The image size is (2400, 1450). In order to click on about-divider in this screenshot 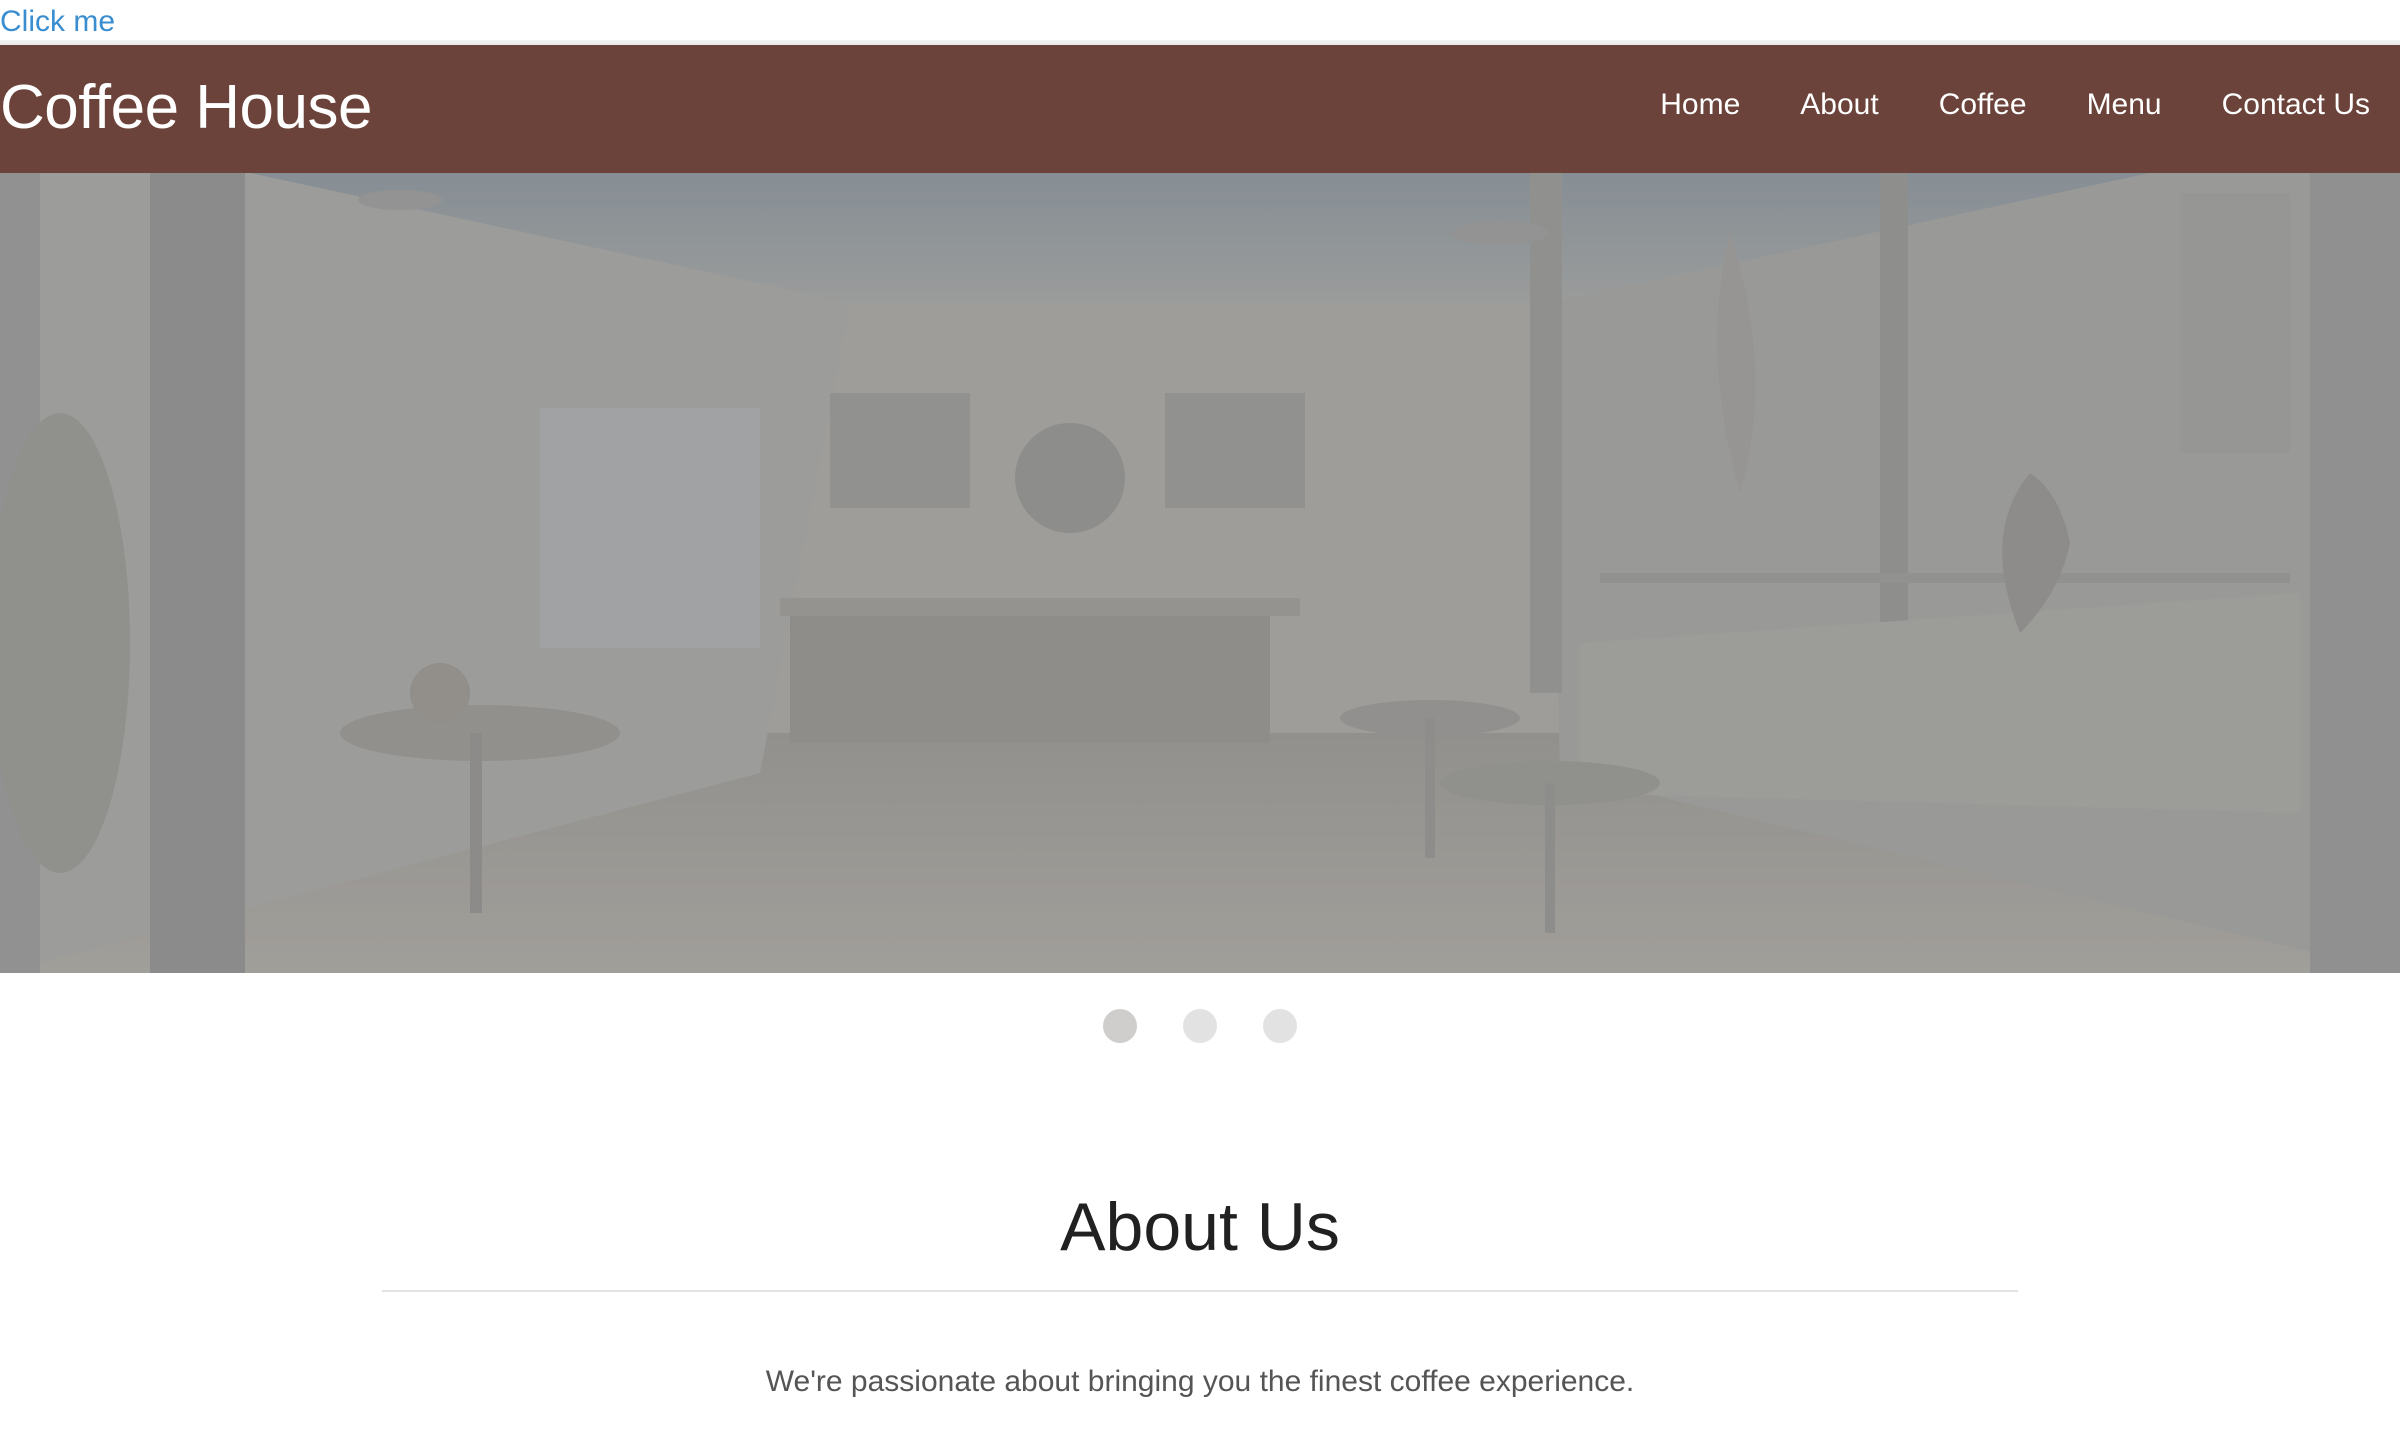, I will do `click(1200, 1291)`.